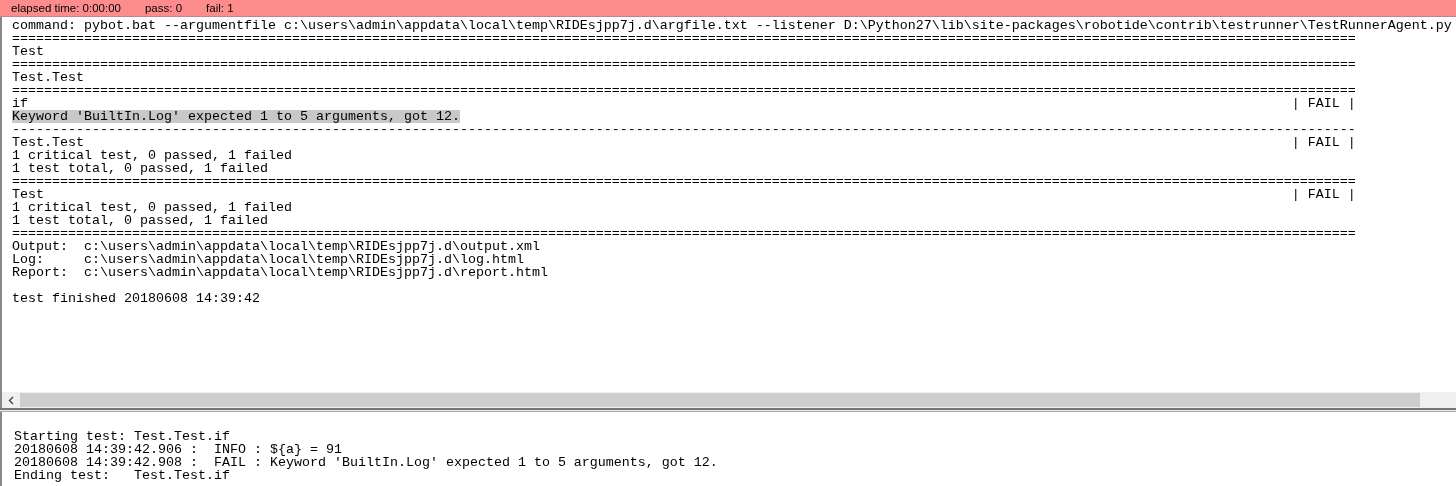  Describe the element at coordinates (28, 194) in the screenshot. I see `test-name: Test` at that location.